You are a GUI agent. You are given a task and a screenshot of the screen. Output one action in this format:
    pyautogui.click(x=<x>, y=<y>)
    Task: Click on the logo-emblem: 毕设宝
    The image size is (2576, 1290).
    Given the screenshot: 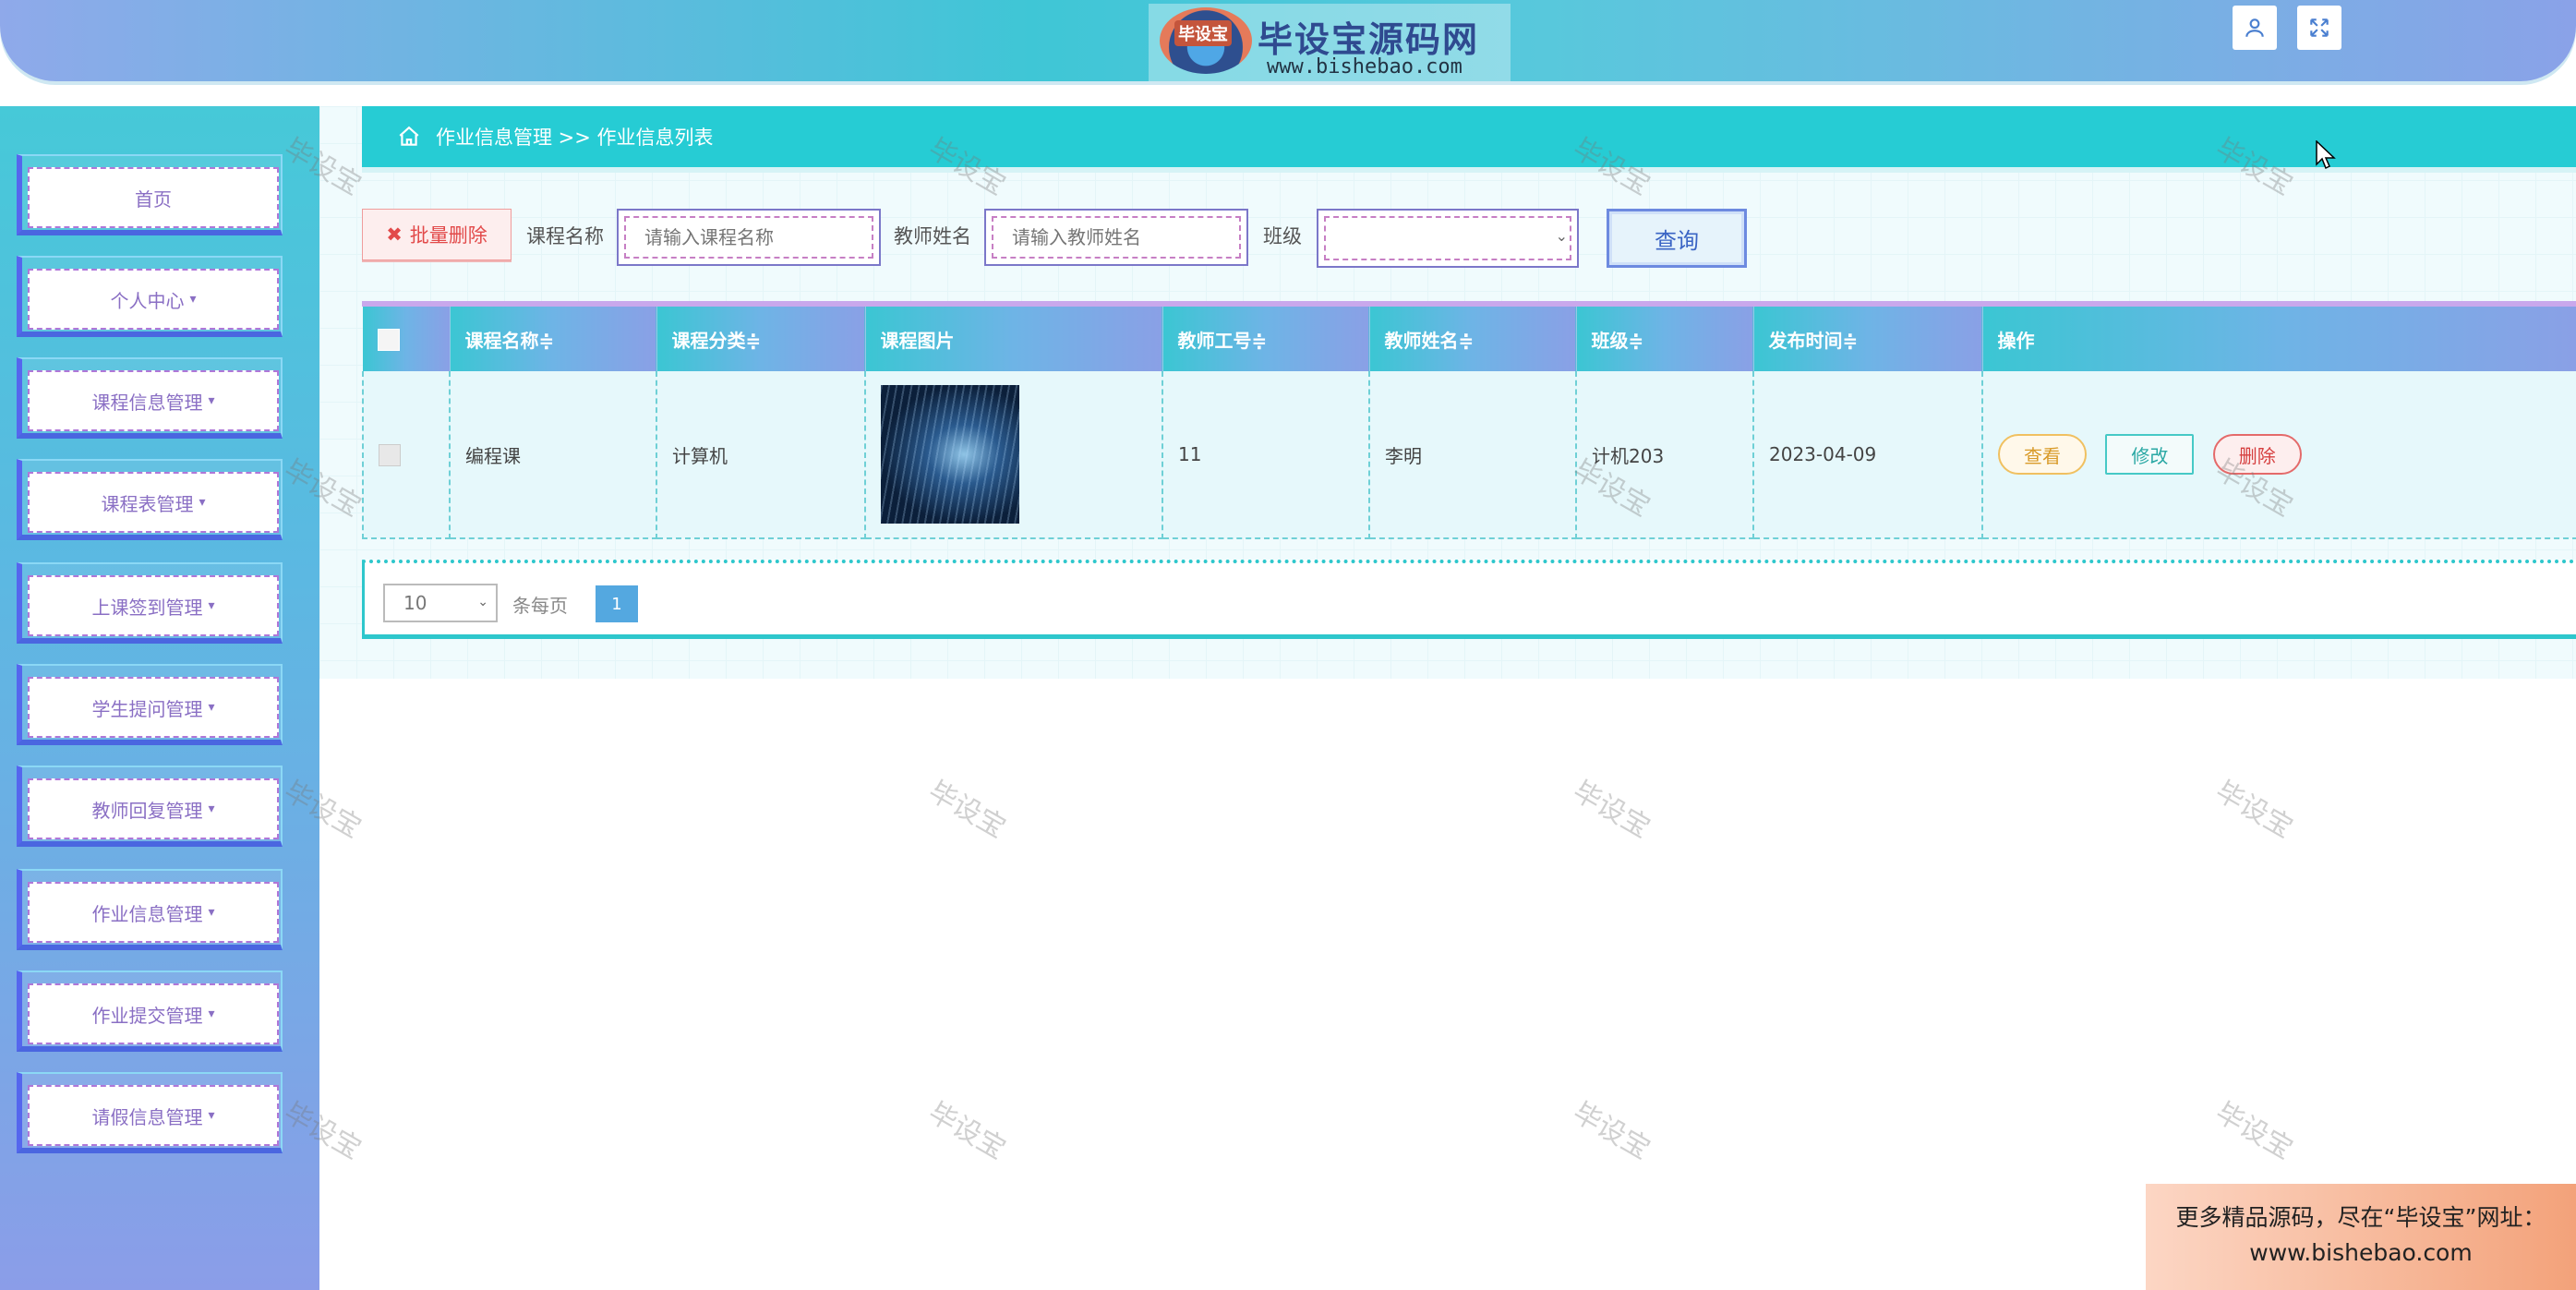 What is the action you would take?
    pyautogui.click(x=1206, y=40)
    